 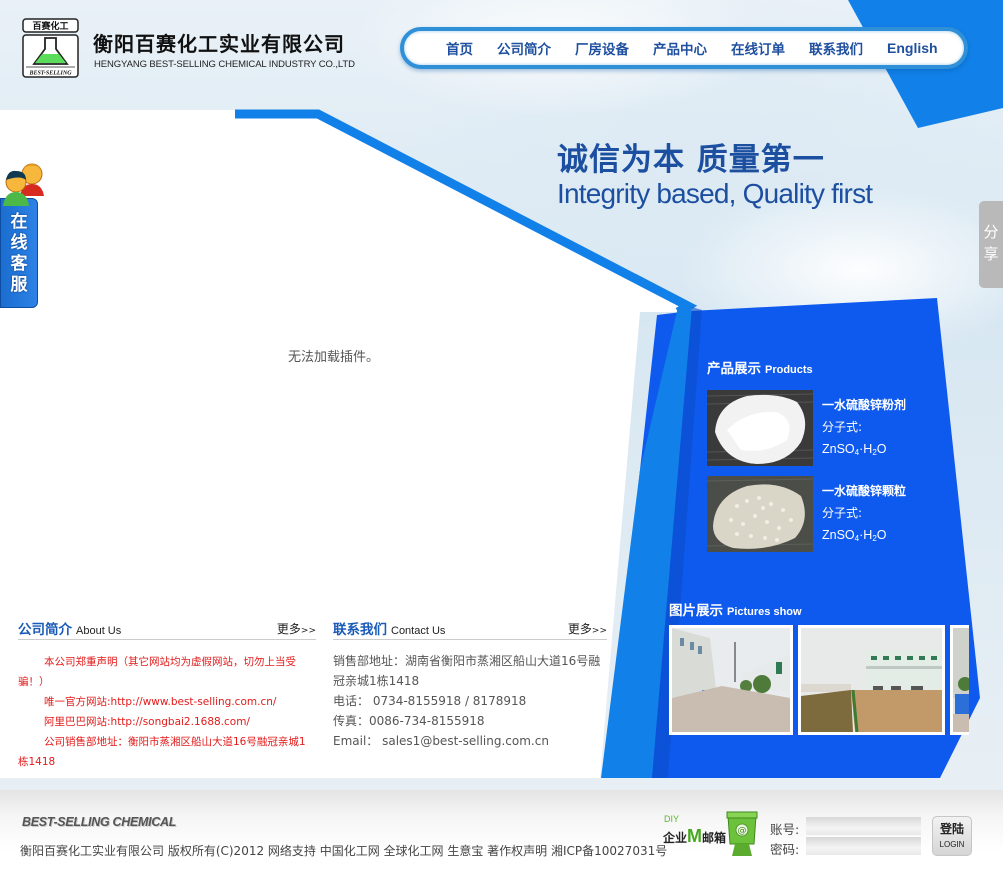 I want to click on product-item: 一水硫酸锌颗粒 分子式: ZnSO4·H2O, so click(x=817, y=514).